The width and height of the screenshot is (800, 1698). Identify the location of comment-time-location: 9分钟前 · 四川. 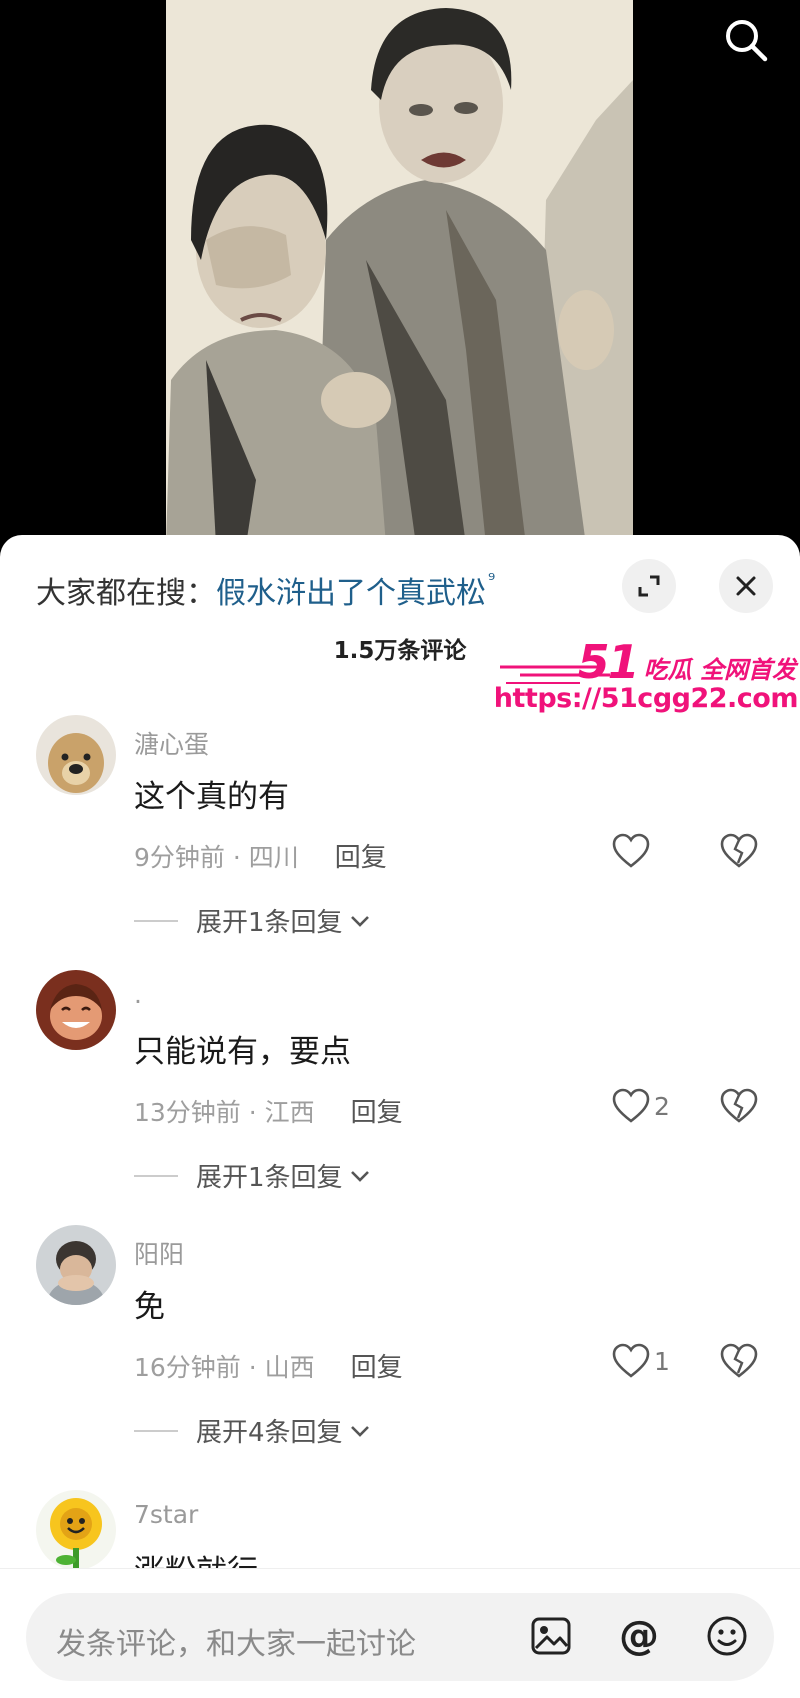
(216, 857).